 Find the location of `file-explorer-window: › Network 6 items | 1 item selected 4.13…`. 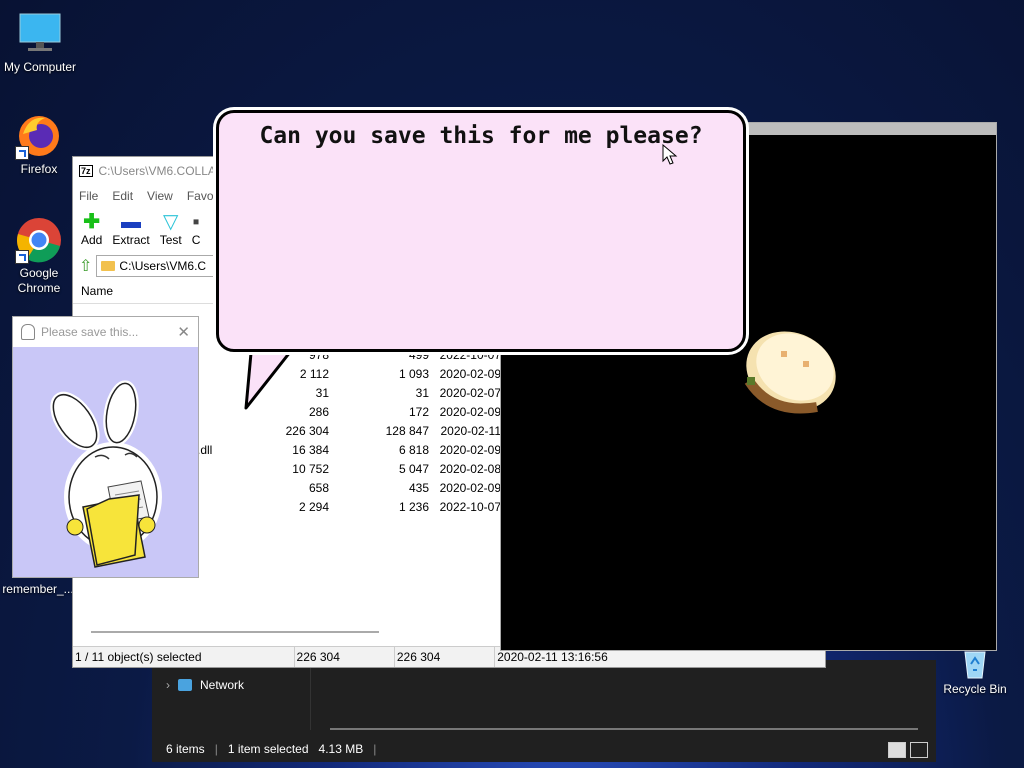

file-explorer-window: › Network 6 items | 1 item selected 4.13… is located at coordinates (544, 711).